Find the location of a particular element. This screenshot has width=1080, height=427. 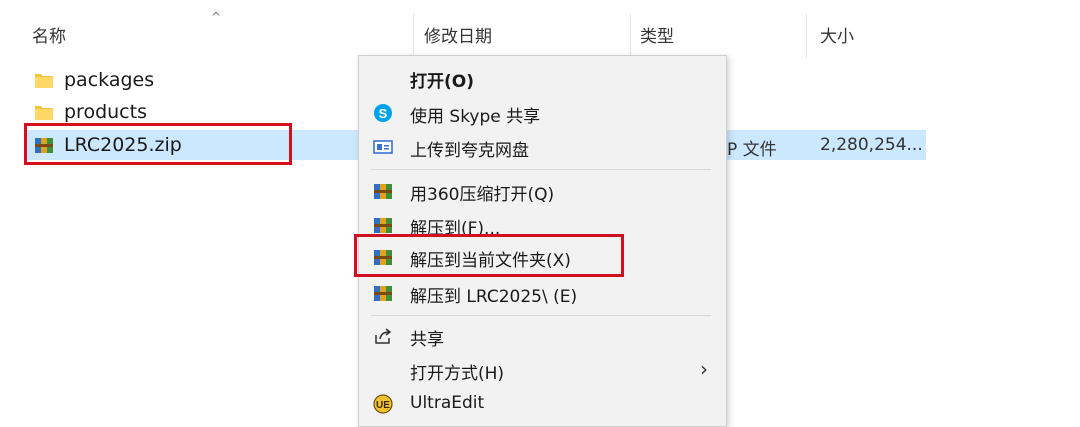

menu-item-extract-folder: 解压到 LRC2025\ (E) is located at coordinates (541, 293).